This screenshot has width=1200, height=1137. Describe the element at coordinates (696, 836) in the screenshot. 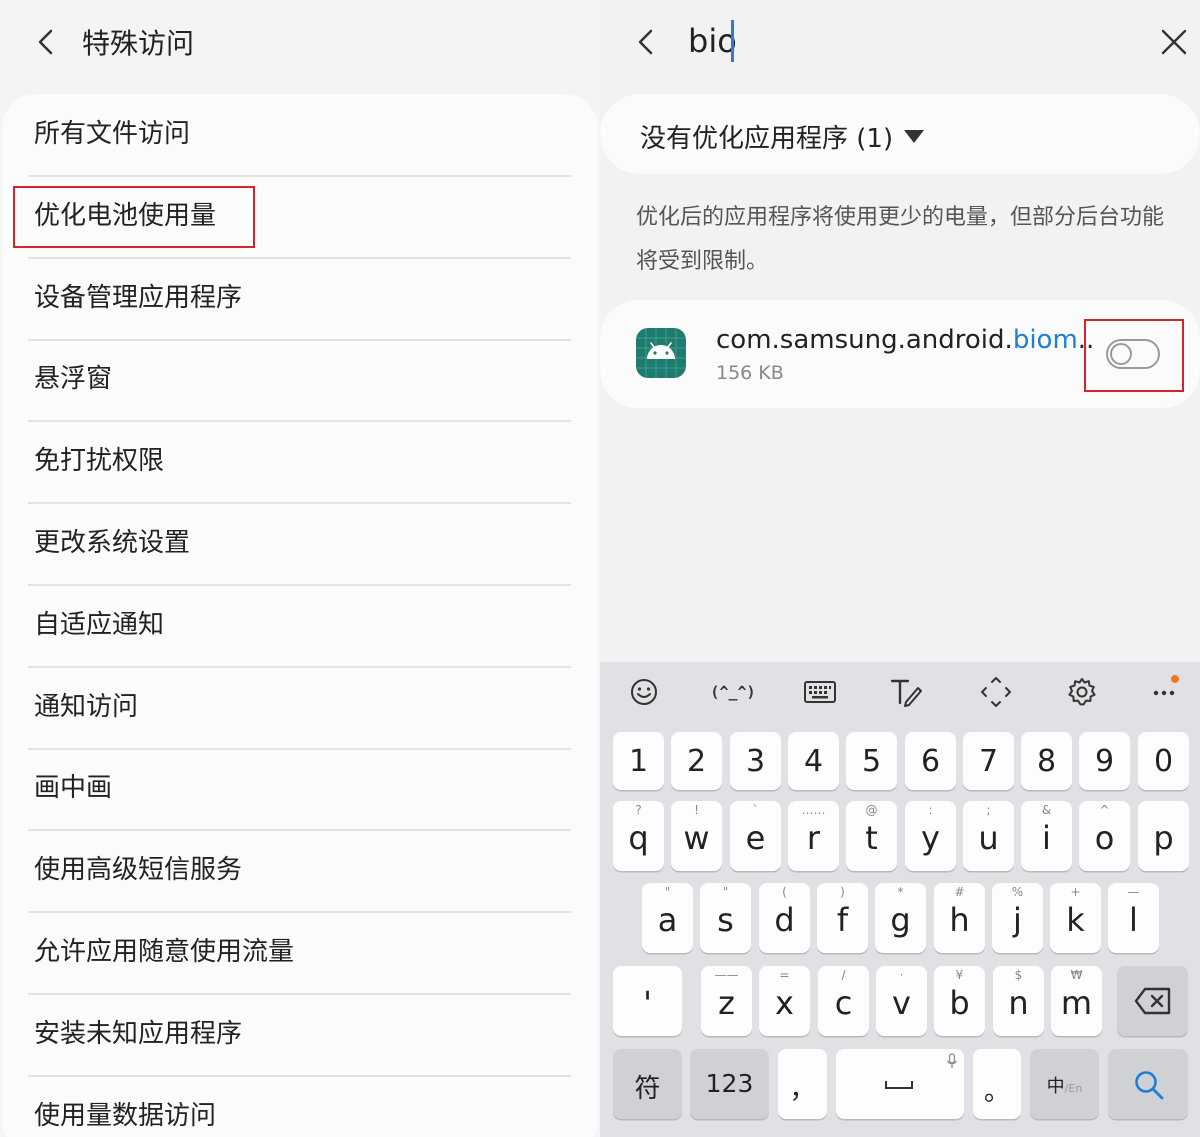

I see `key-letter: ! w` at that location.